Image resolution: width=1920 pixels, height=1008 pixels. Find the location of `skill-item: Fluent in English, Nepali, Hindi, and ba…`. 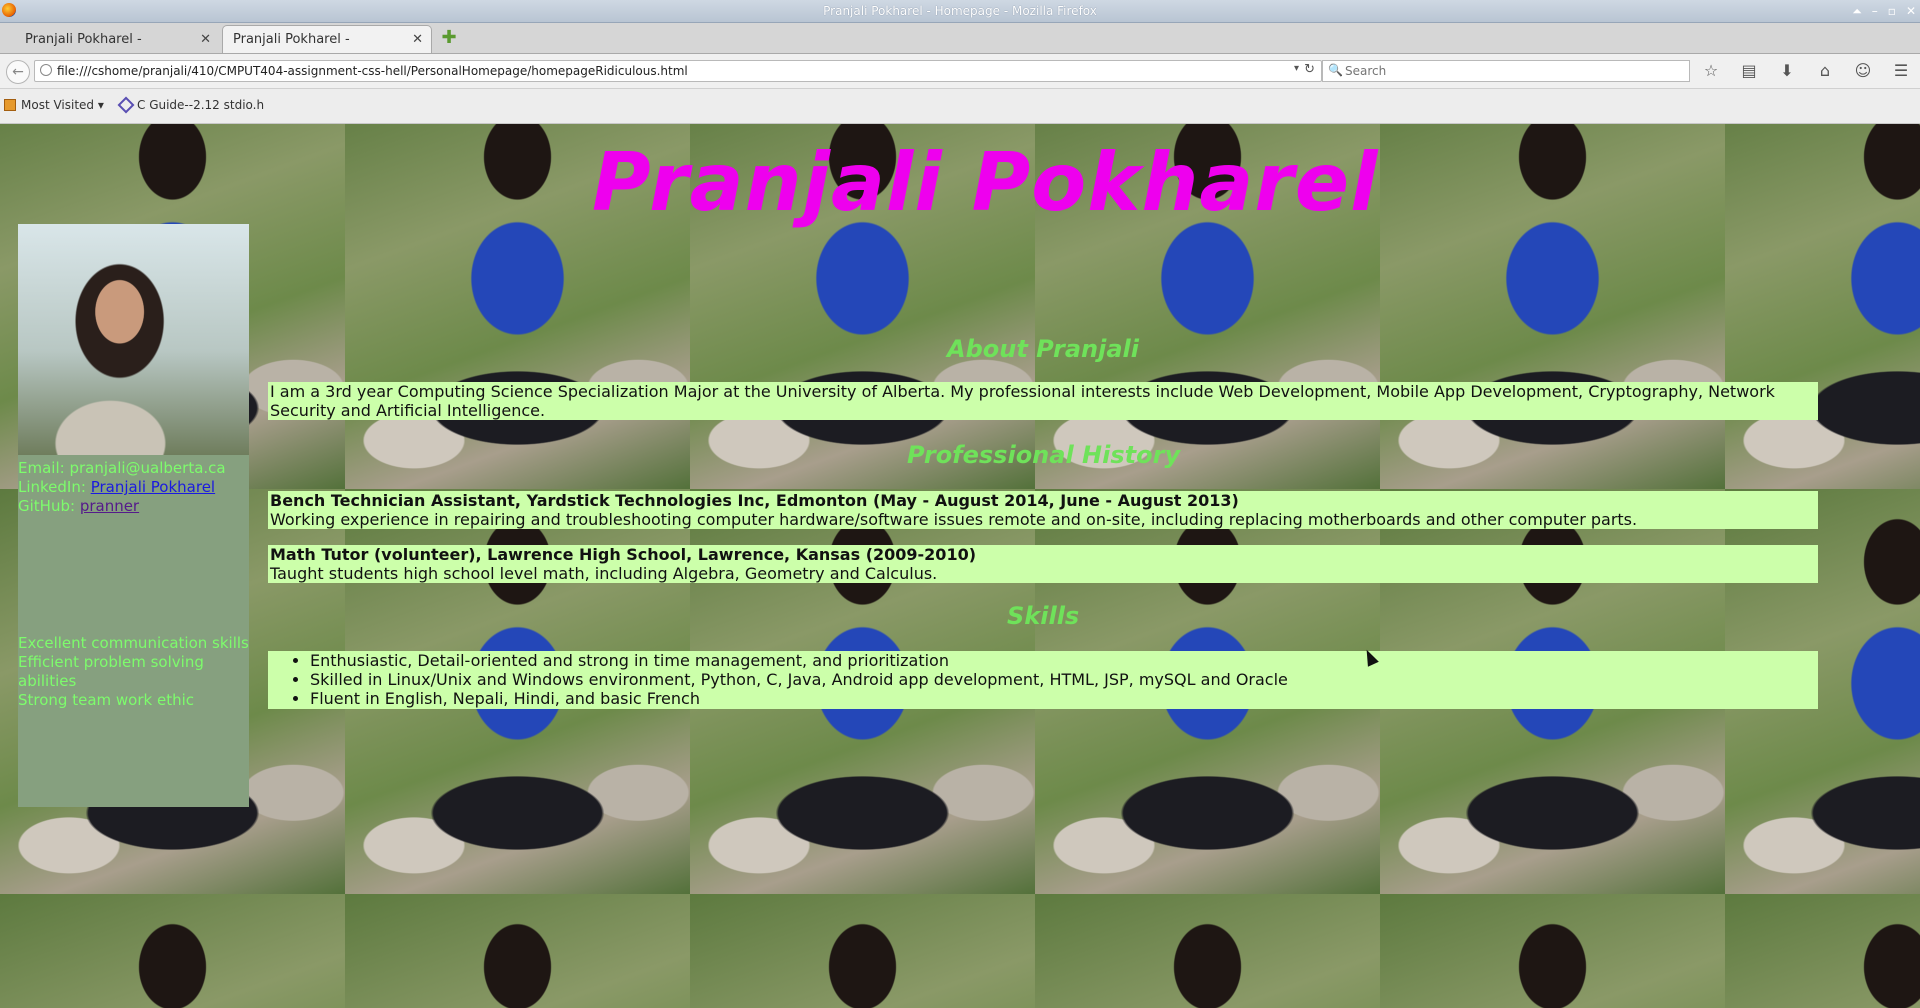

skill-item: Fluent in English, Nepali, Hindi, and ba… is located at coordinates (1063, 698).